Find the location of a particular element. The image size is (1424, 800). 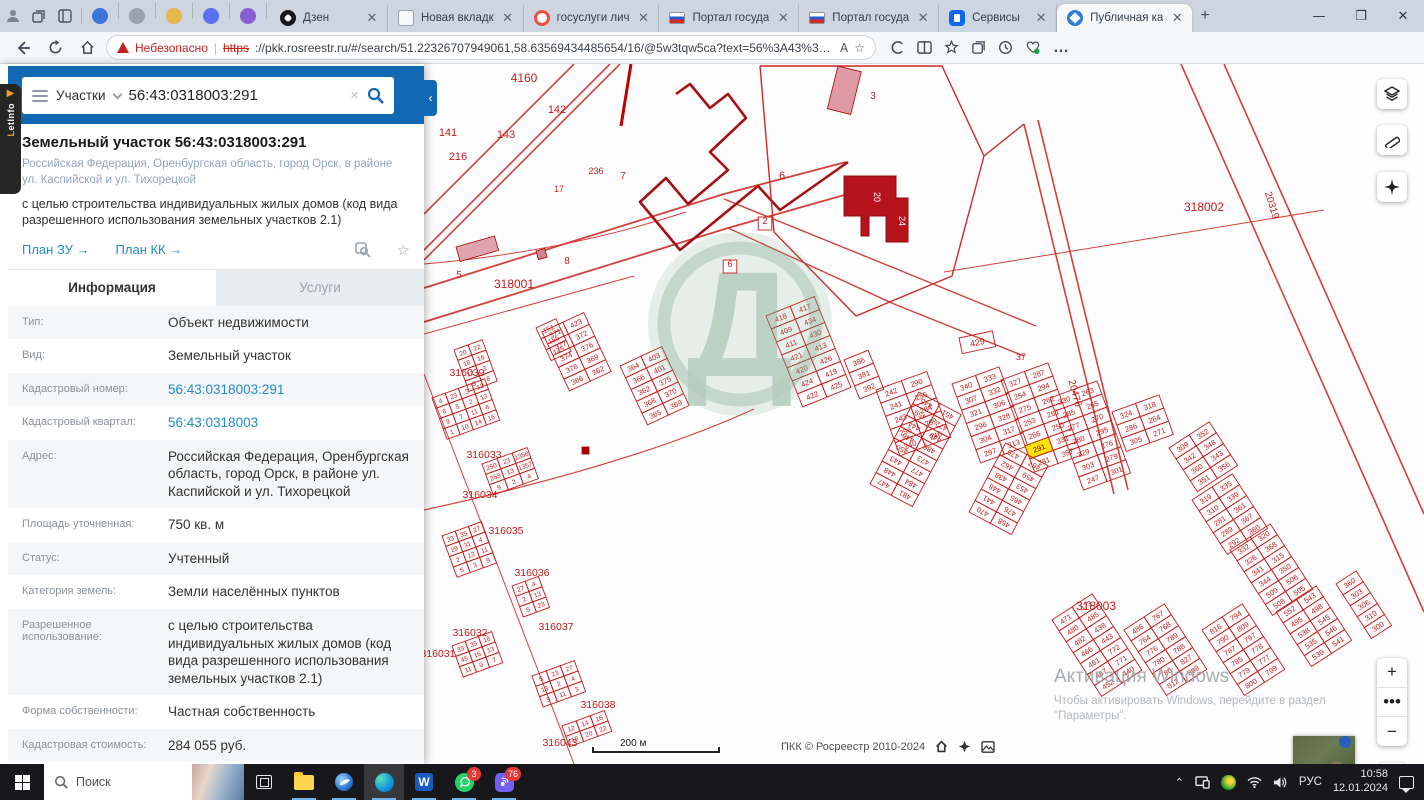

row-value: 56:43:0318003:291 is located at coordinates (296, 390).